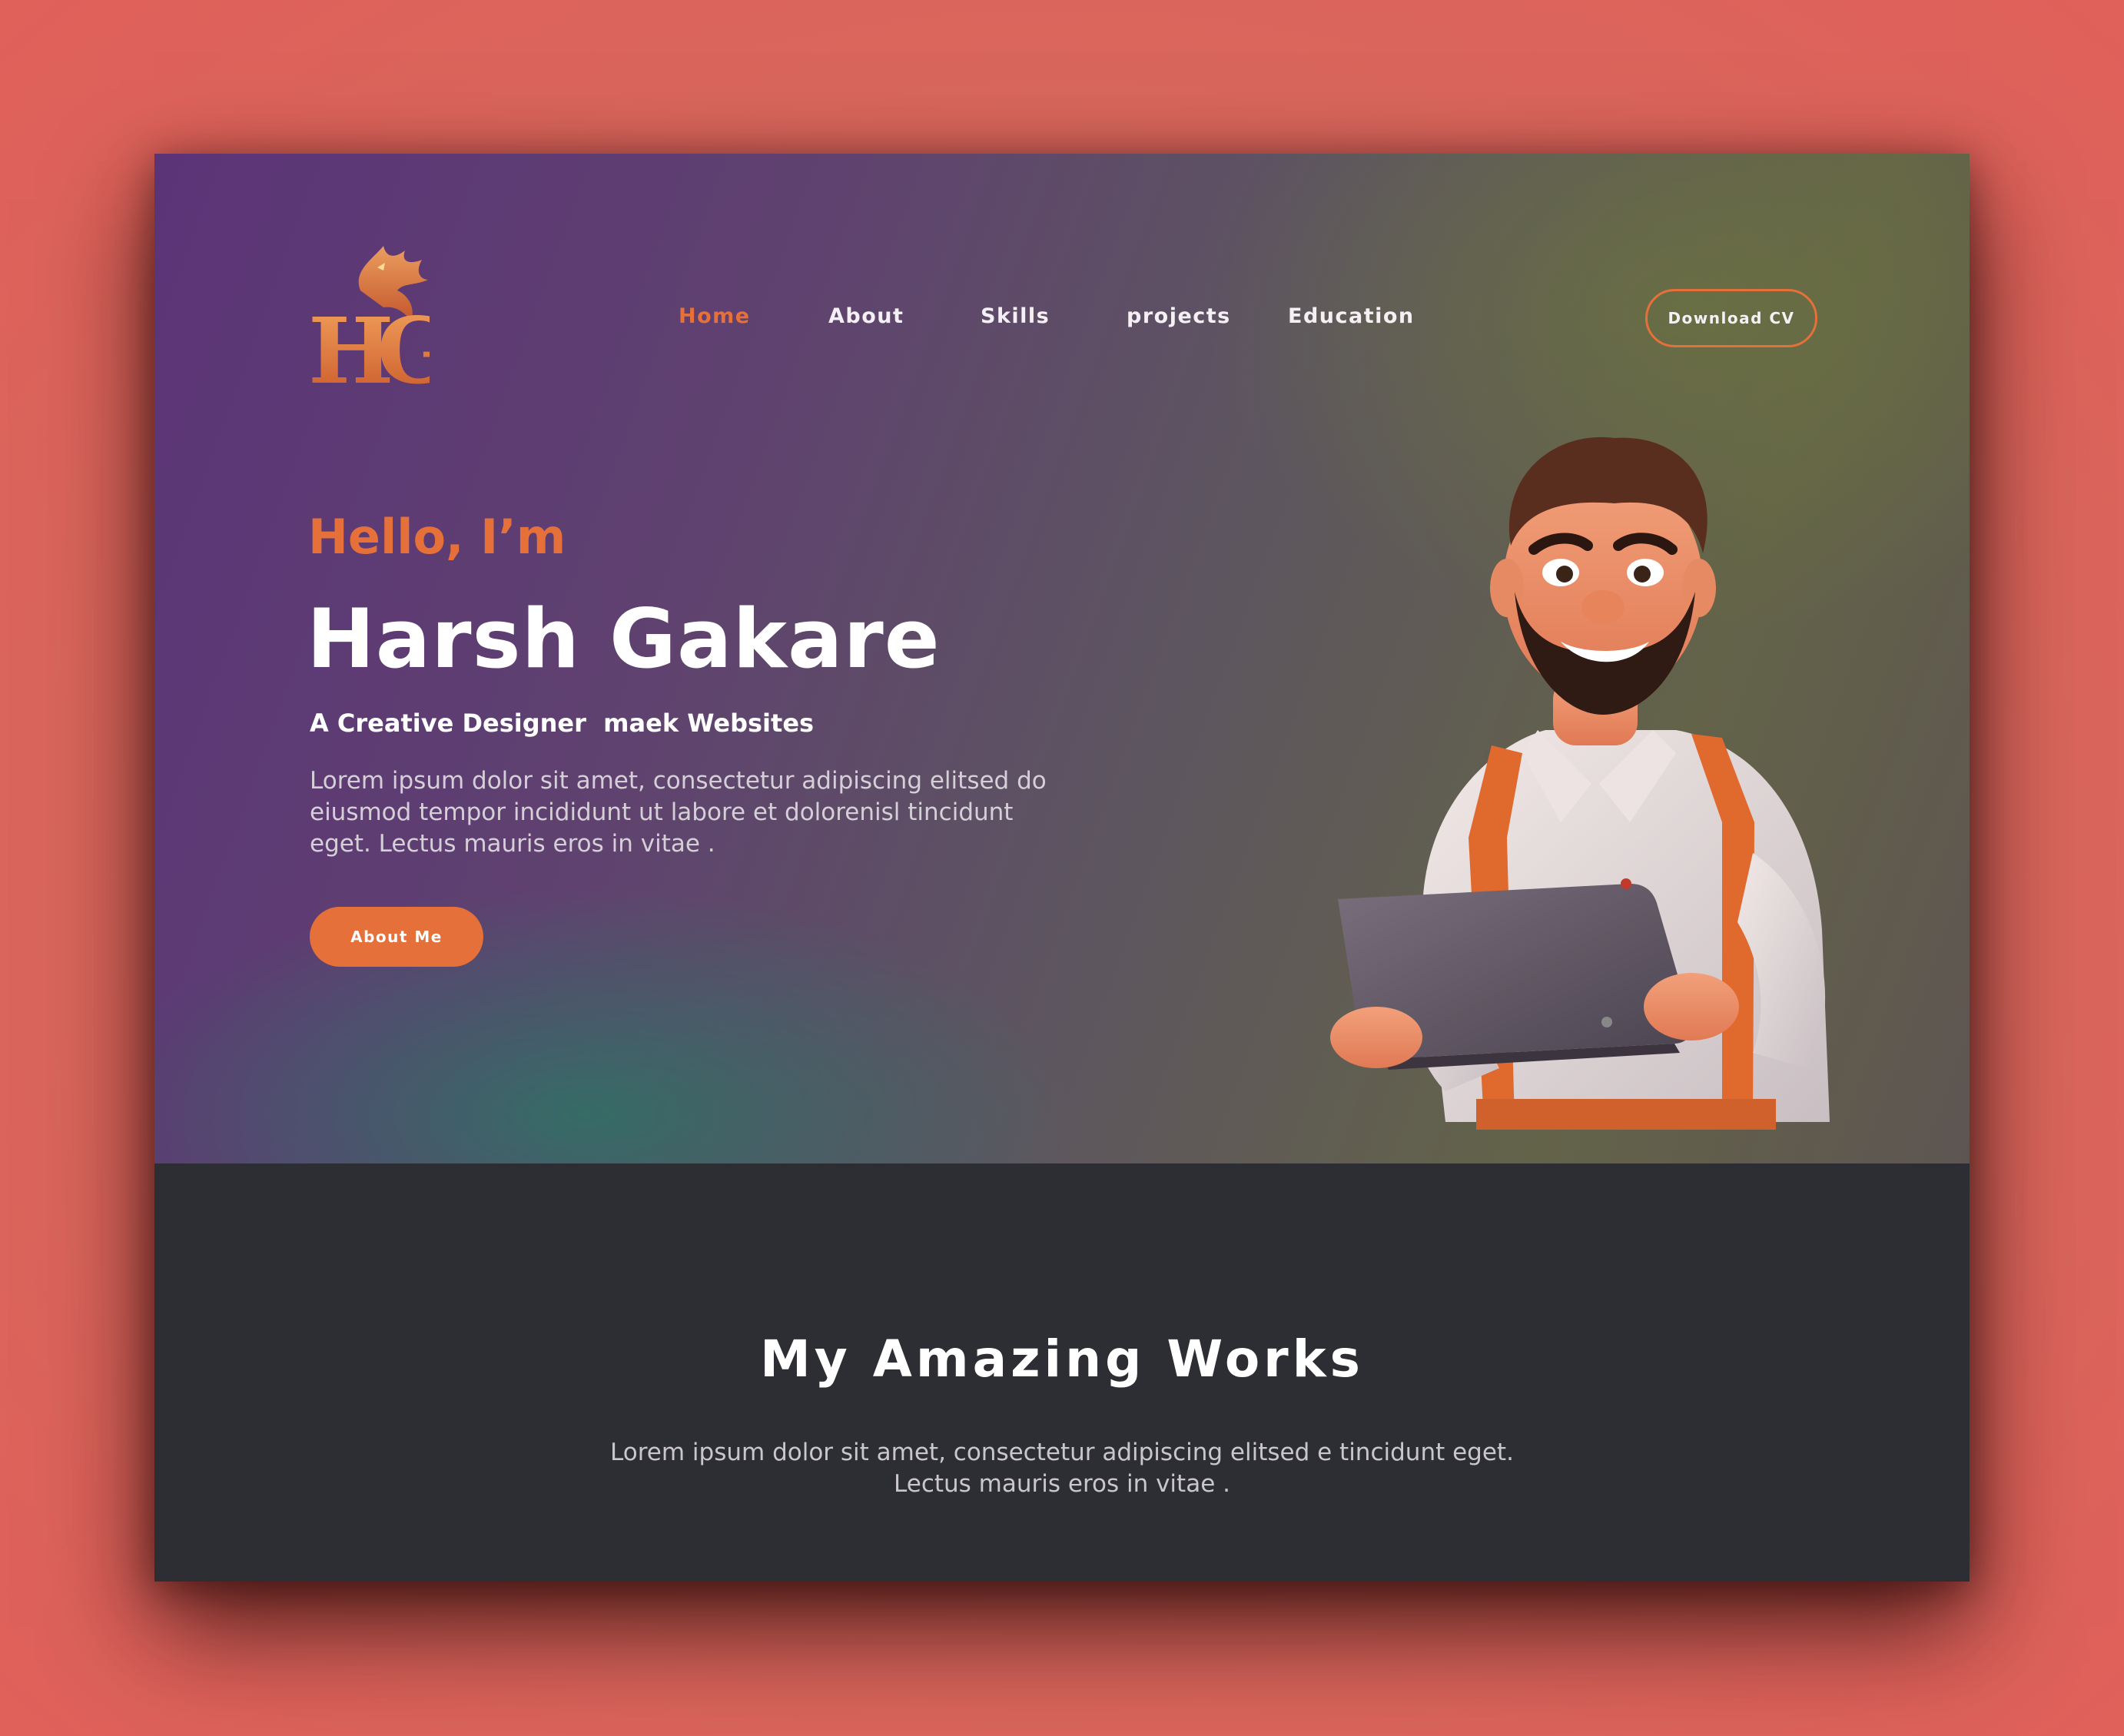 The height and width of the screenshot is (1736, 2124). What do you see at coordinates (866, 316) in the screenshot?
I see `nav-about: About` at bounding box center [866, 316].